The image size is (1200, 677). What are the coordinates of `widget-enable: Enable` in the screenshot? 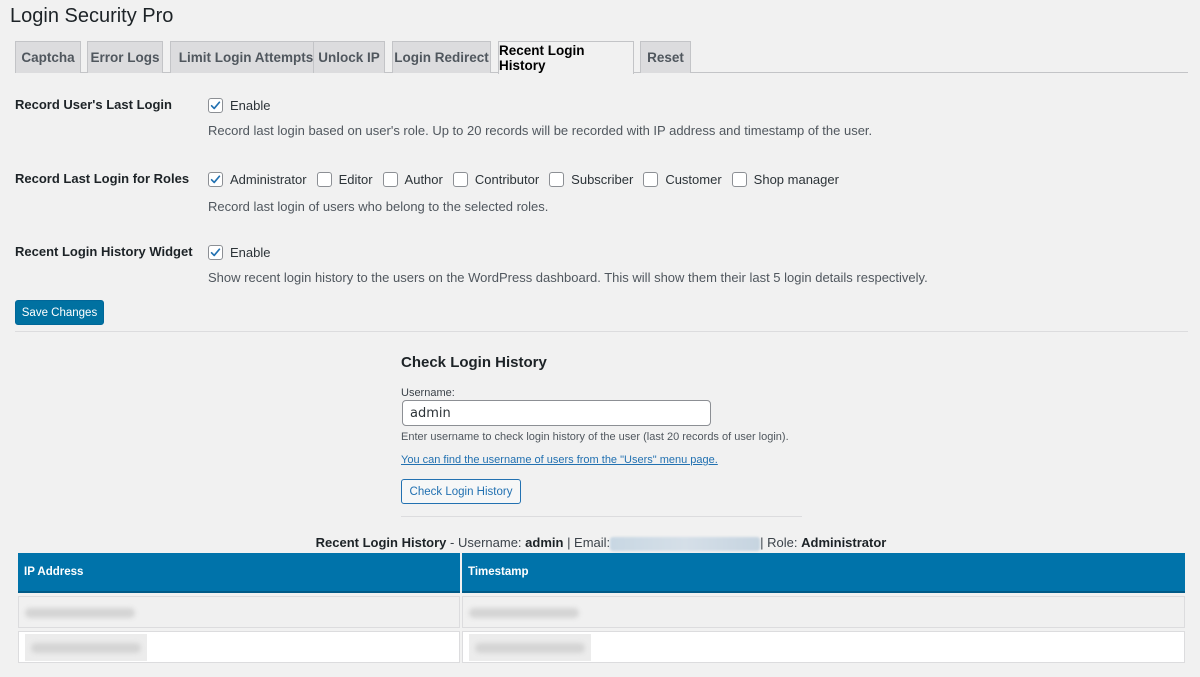 It's located at (568, 252).